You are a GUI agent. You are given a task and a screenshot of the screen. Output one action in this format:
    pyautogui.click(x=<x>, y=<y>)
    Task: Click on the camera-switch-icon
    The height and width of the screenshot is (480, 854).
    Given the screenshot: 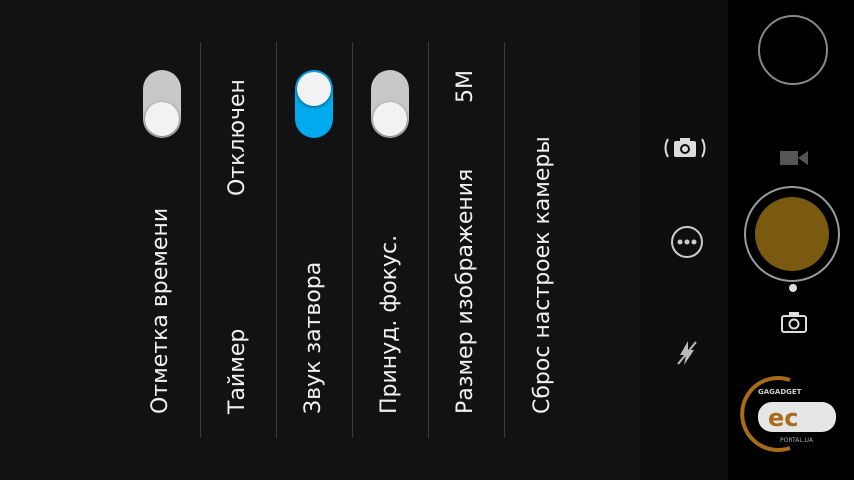 What is the action you would take?
    pyautogui.click(x=685, y=148)
    